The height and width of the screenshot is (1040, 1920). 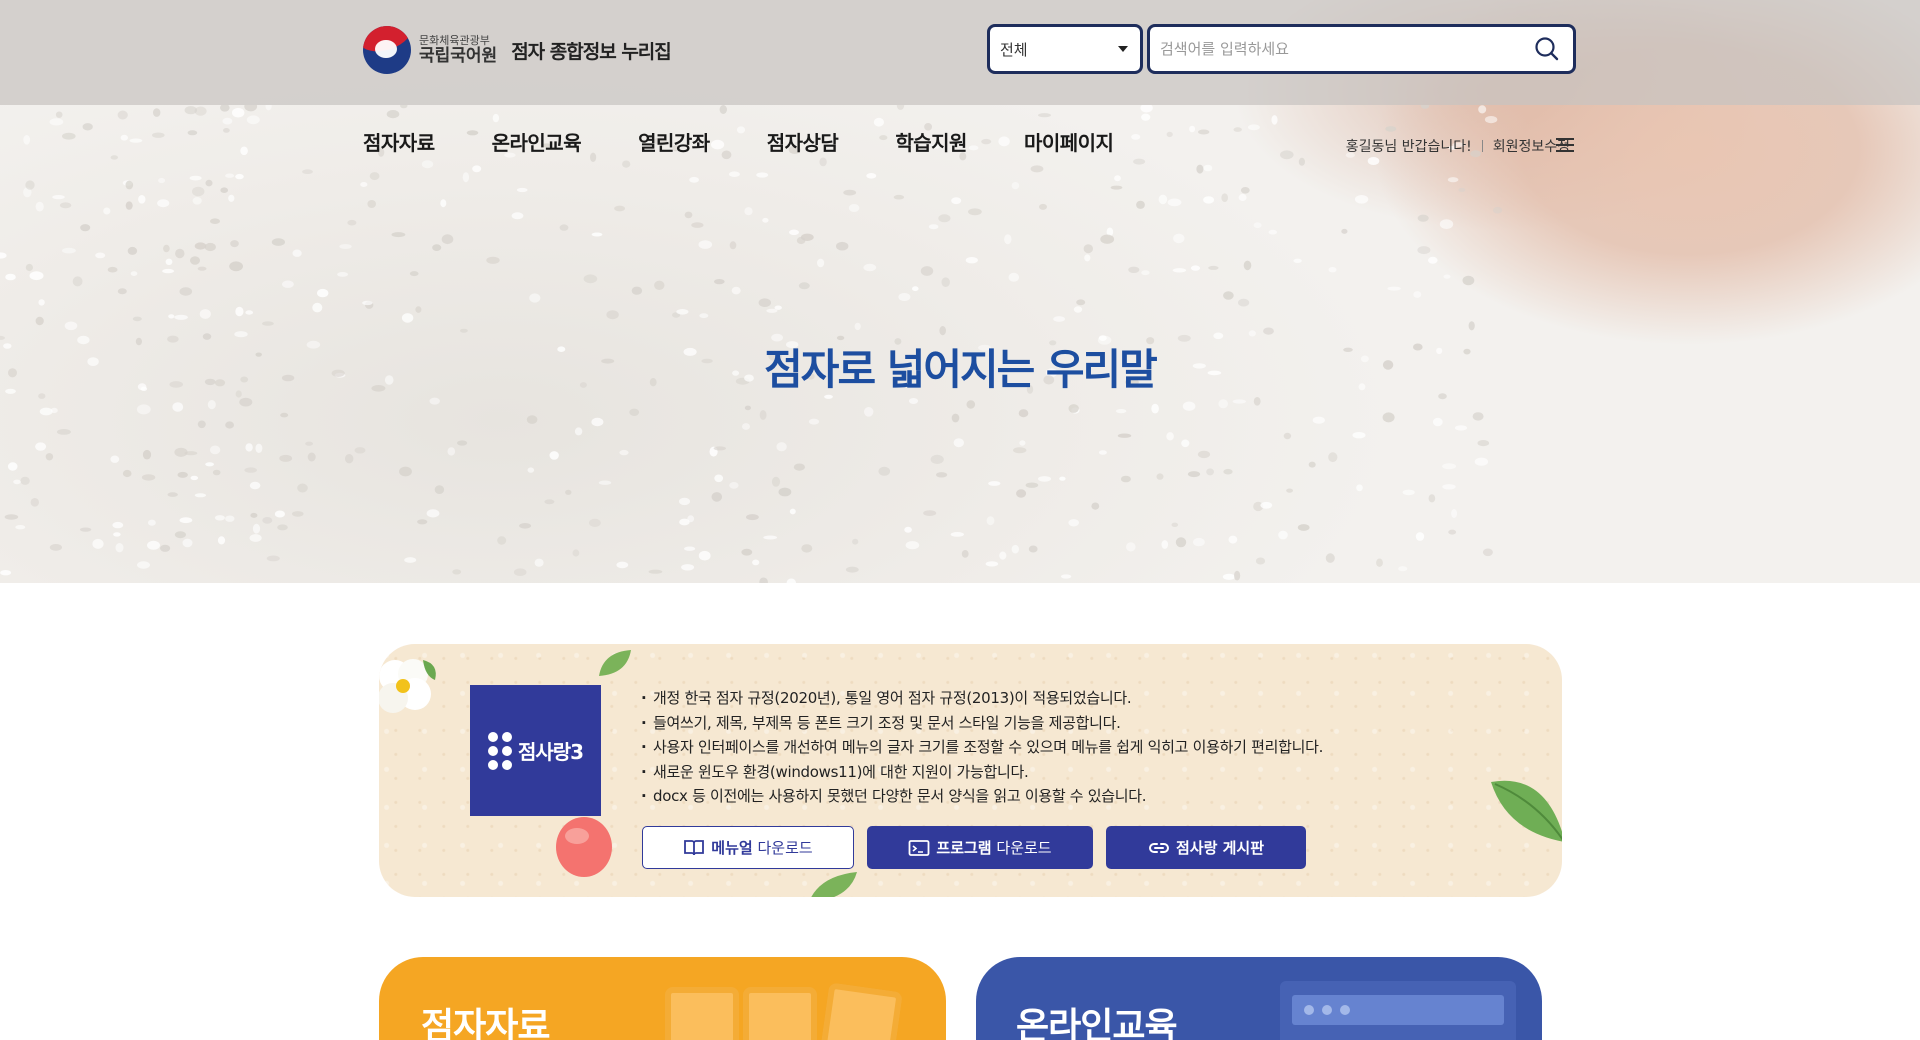 What do you see at coordinates (732, 848) in the screenshot?
I see `manual-button-strong: 메뉴얼` at bounding box center [732, 848].